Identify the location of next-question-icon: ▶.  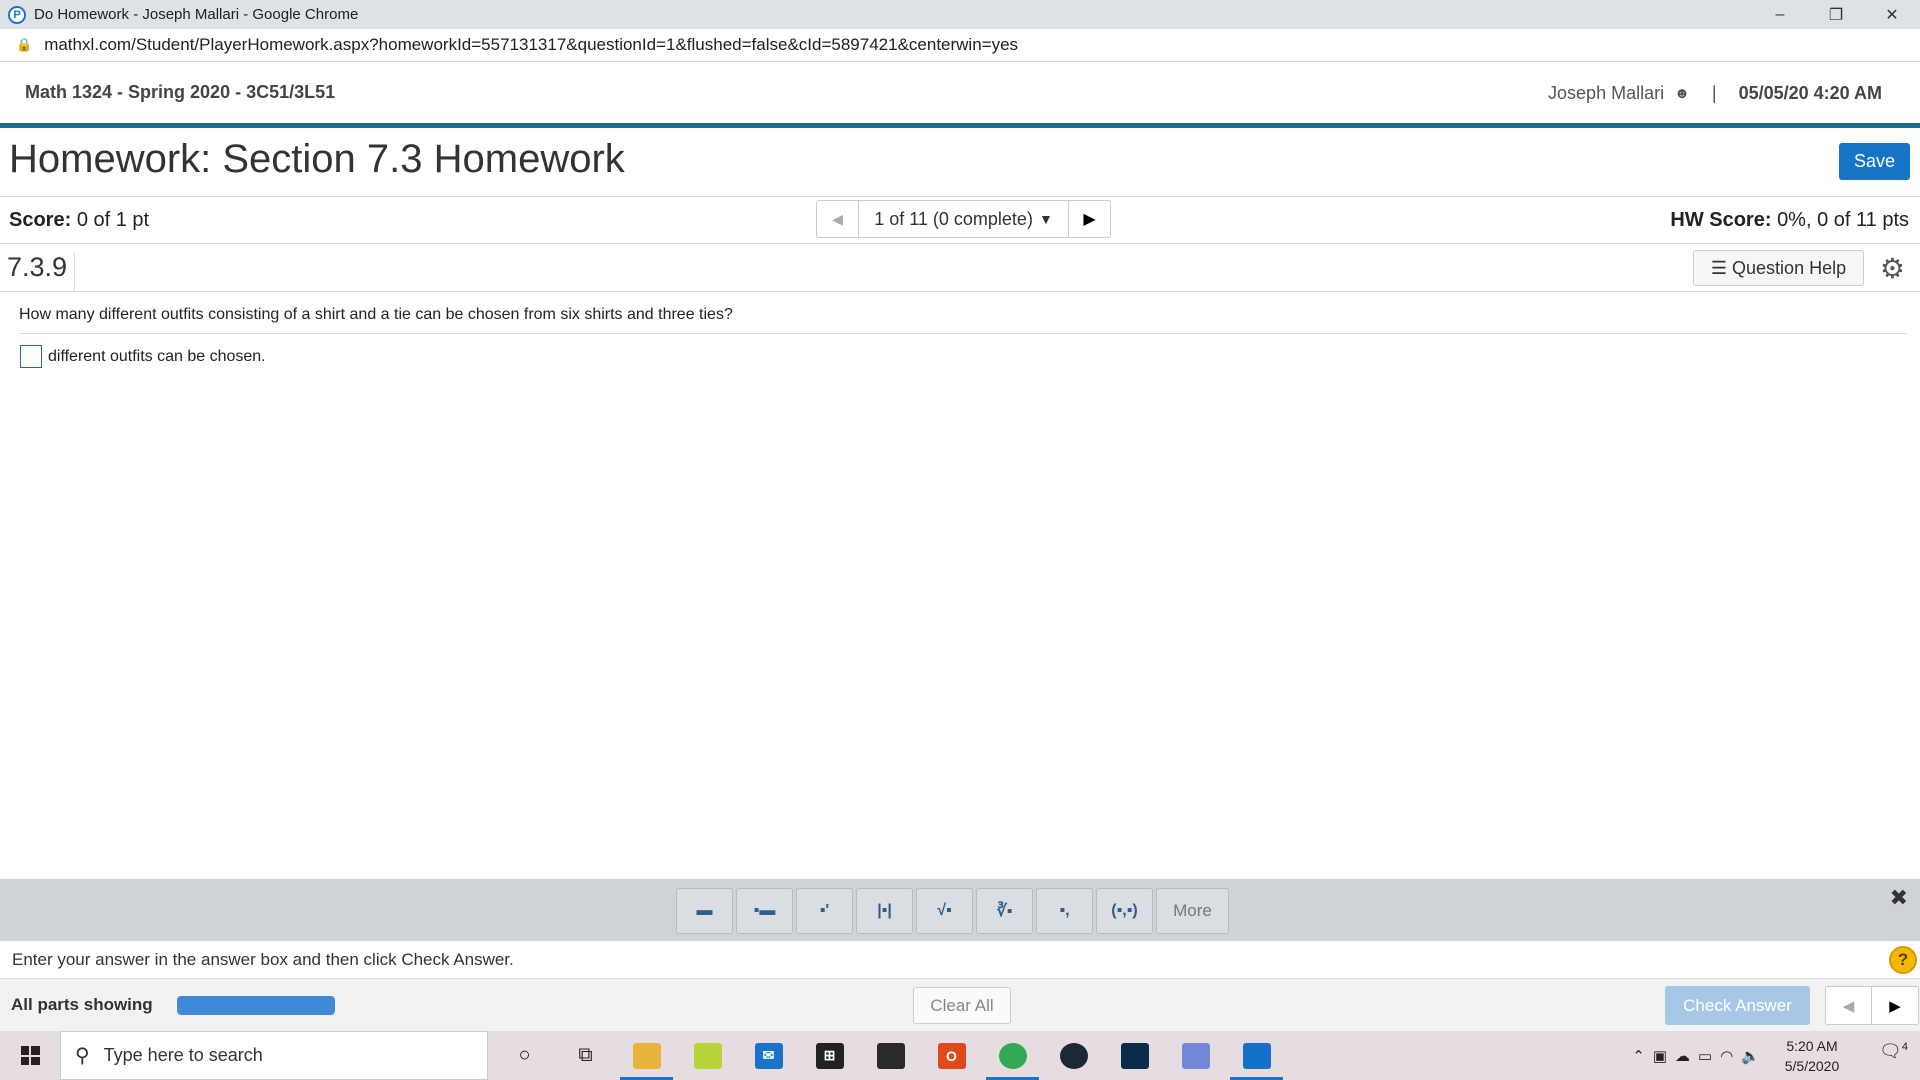
(1089, 219).